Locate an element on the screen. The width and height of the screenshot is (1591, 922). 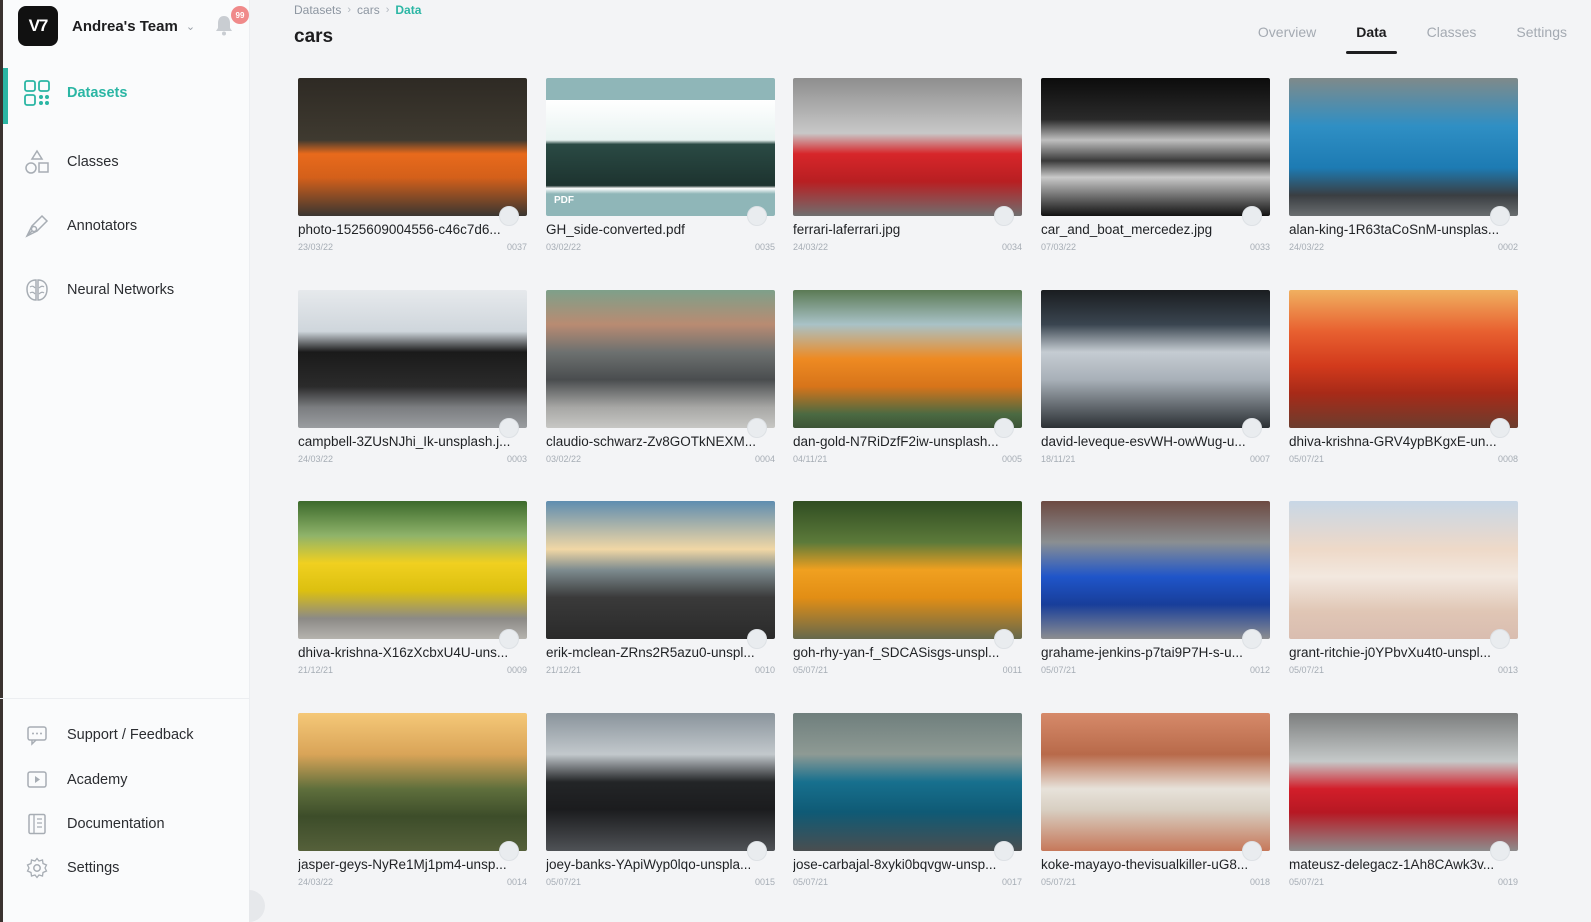
breadcrumb: Datasets › cars › Data is located at coordinates (357, 10).